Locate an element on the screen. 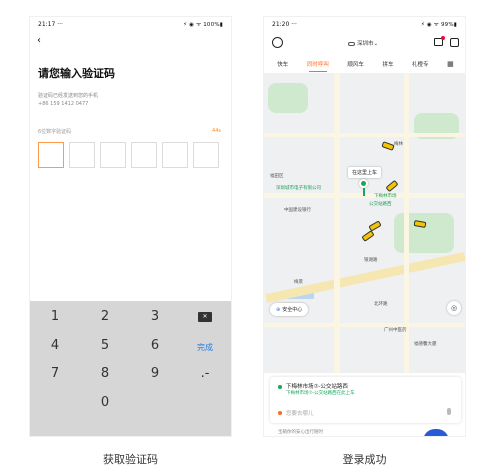 This screenshot has height=476, width=494. map-label: 广州中医药 is located at coordinates (395, 330).